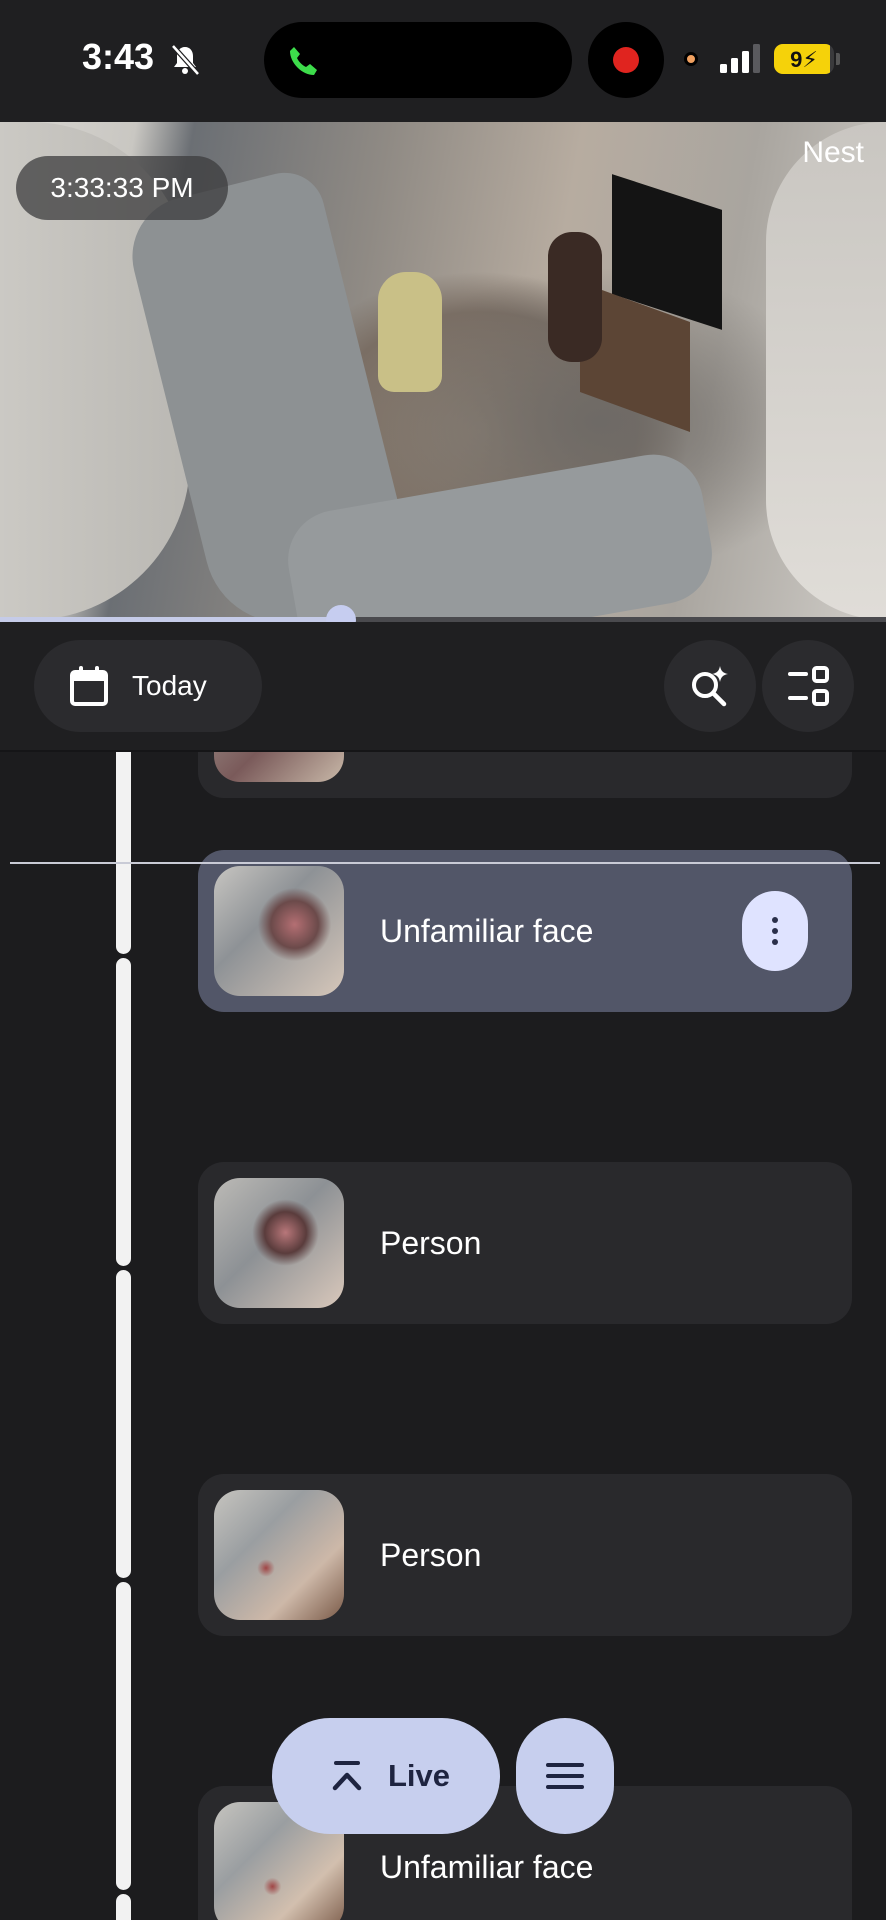  Describe the element at coordinates (487, 931) in the screenshot. I see `event-label: Unfamiliar face` at that location.